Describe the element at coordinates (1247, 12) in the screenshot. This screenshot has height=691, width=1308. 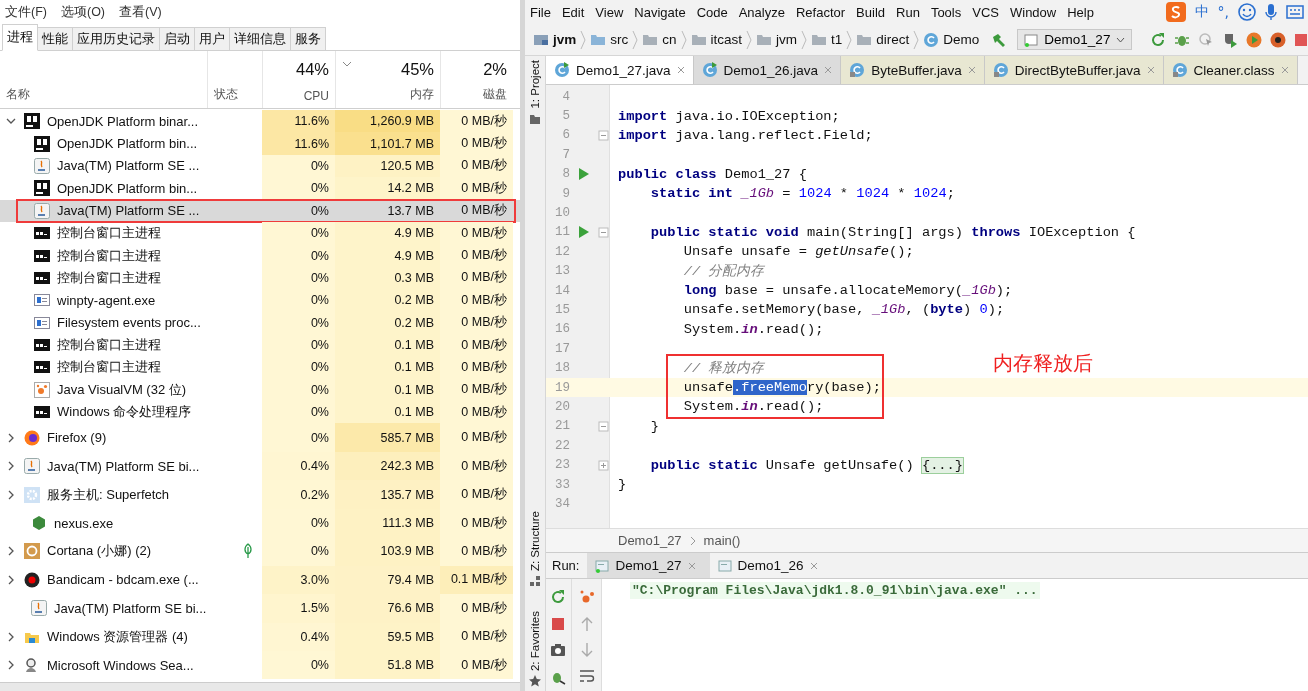
I see `smiley-icon` at that location.